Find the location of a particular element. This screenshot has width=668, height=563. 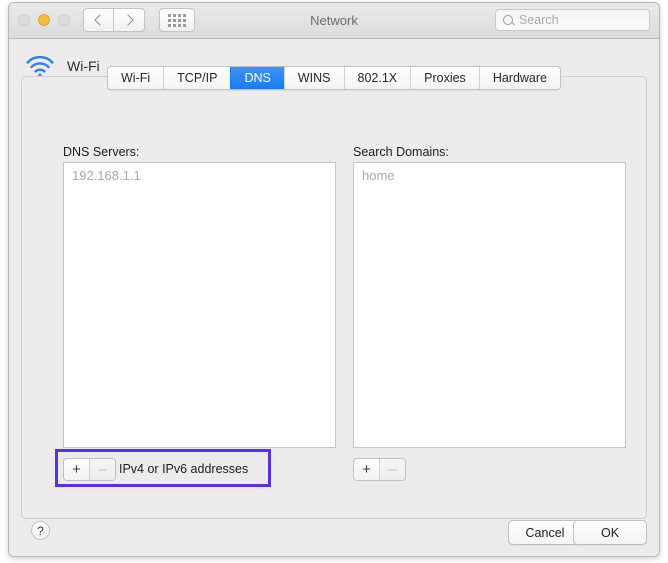

cancel-button: Cancel is located at coordinates (545, 532).